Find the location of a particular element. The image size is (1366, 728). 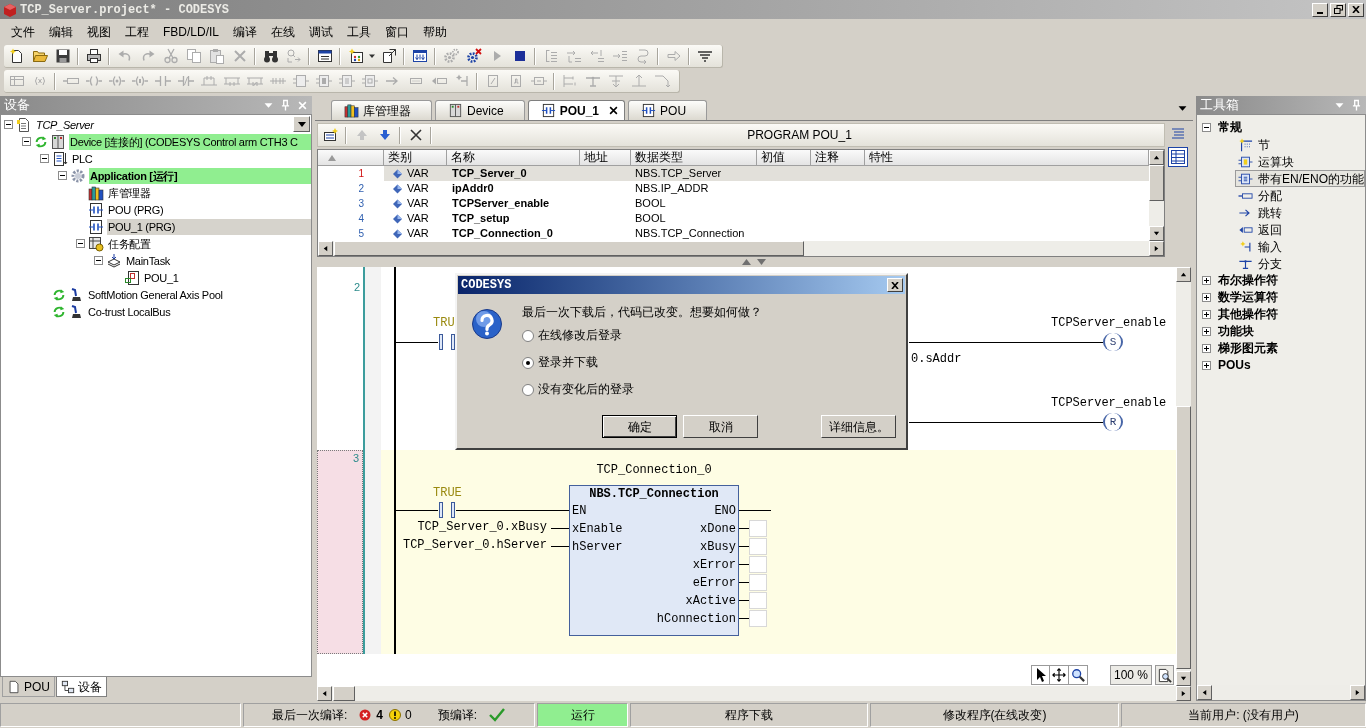

minimize-button is located at coordinates (1320, 9).